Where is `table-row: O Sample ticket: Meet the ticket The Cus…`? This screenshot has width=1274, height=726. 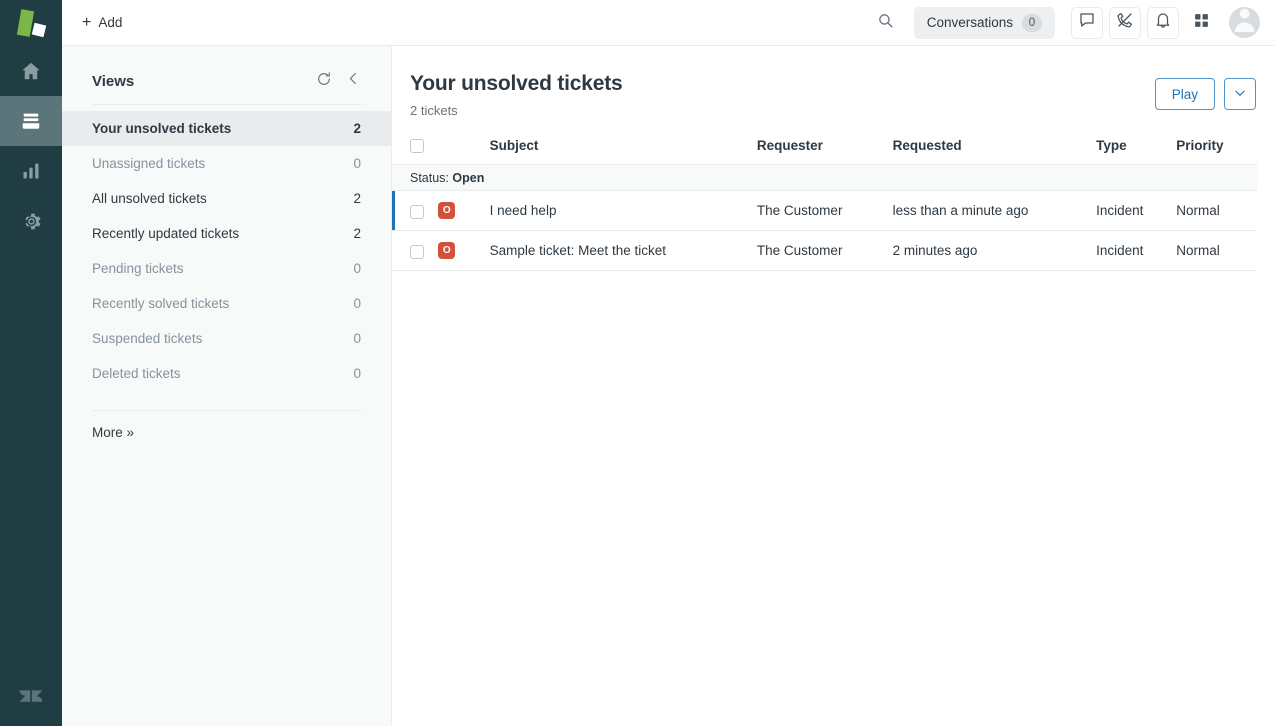 table-row: O Sample ticket: Meet the ticket The Cus… is located at coordinates (833, 251).